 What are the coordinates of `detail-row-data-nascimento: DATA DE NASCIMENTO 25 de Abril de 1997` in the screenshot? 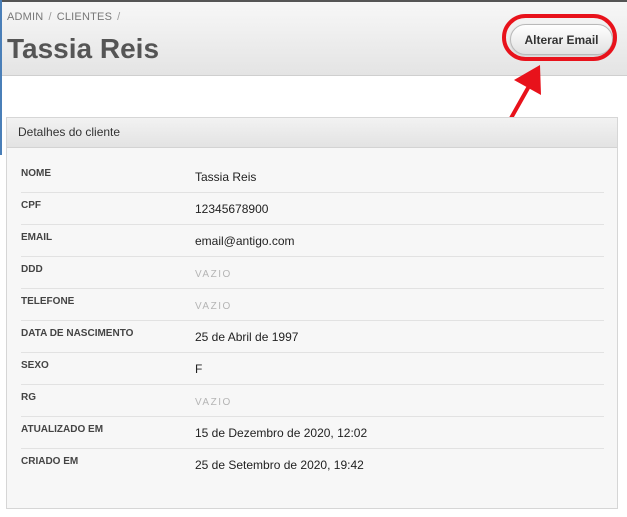 It's located at (312, 337).